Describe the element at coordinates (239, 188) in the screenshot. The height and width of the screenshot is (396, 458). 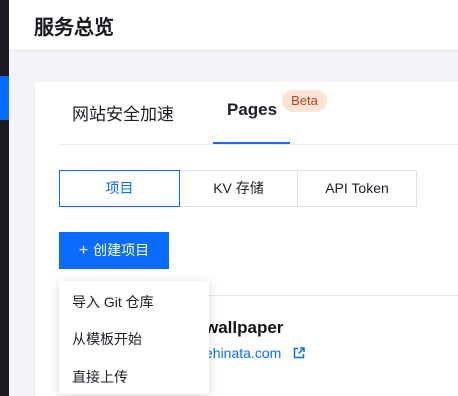
I see `subtab-kv-storage: KV 存储` at that location.